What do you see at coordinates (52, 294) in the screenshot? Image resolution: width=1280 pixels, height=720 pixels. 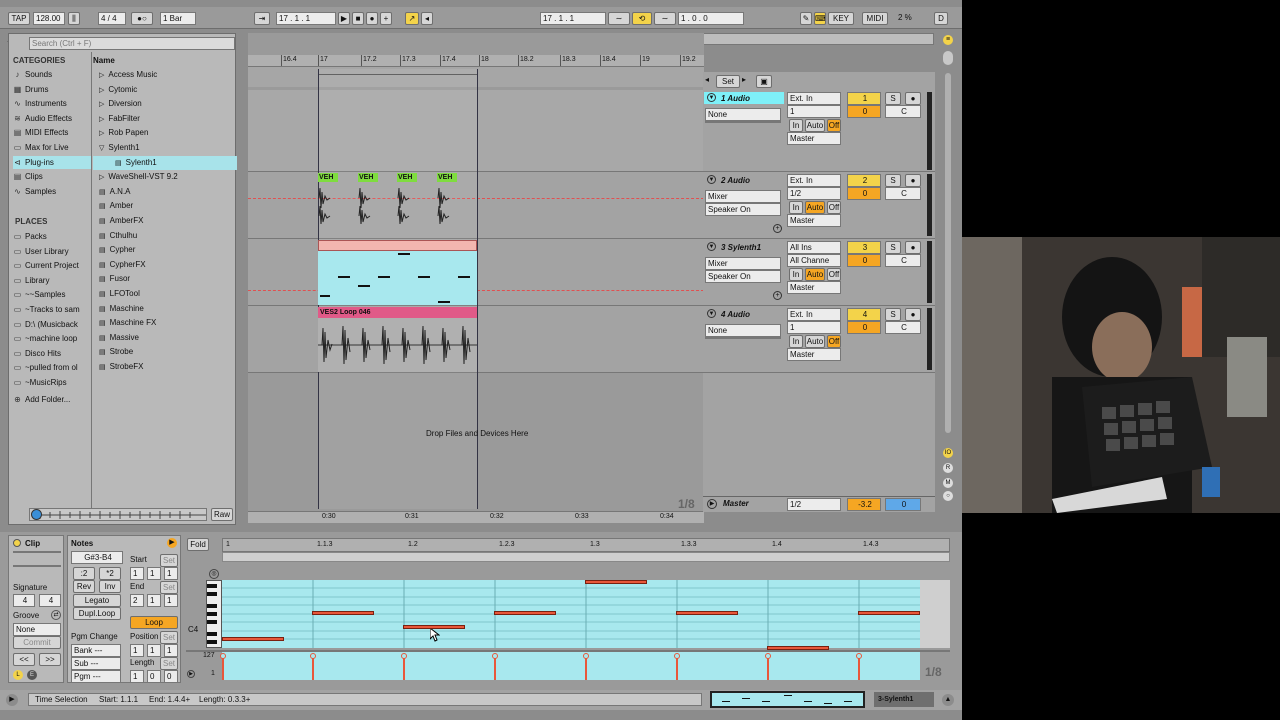 I see `place-item: ▭ ~~Samples` at bounding box center [52, 294].